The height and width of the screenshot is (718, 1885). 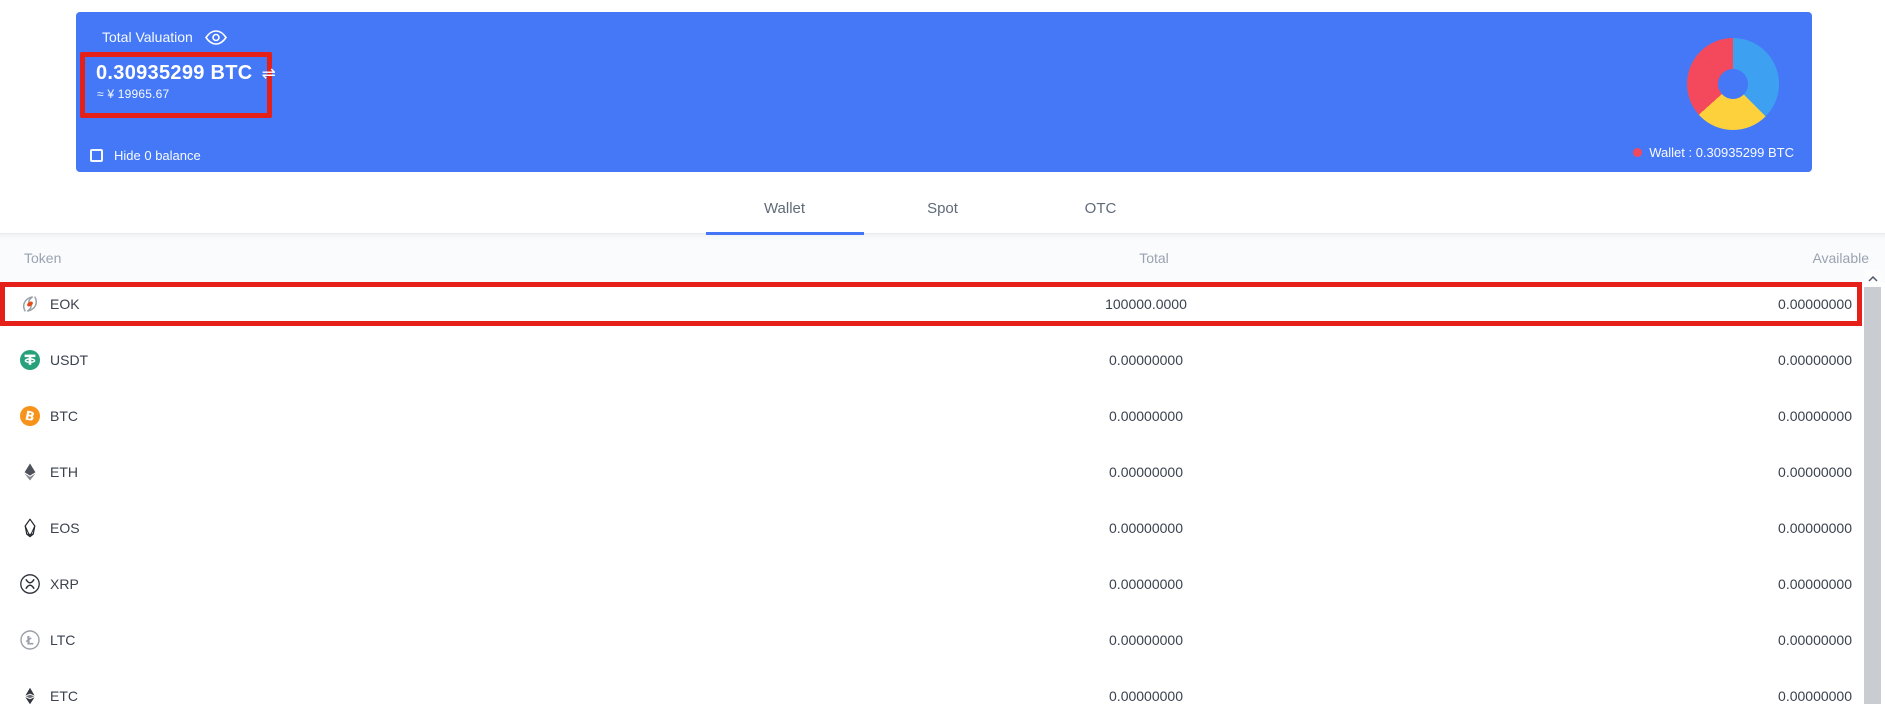 What do you see at coordinates (133, 94) in the screenshot?
I see `total-valuation-fiat: ≈ ¥ 19965.67` at bounding box center [133, 94].